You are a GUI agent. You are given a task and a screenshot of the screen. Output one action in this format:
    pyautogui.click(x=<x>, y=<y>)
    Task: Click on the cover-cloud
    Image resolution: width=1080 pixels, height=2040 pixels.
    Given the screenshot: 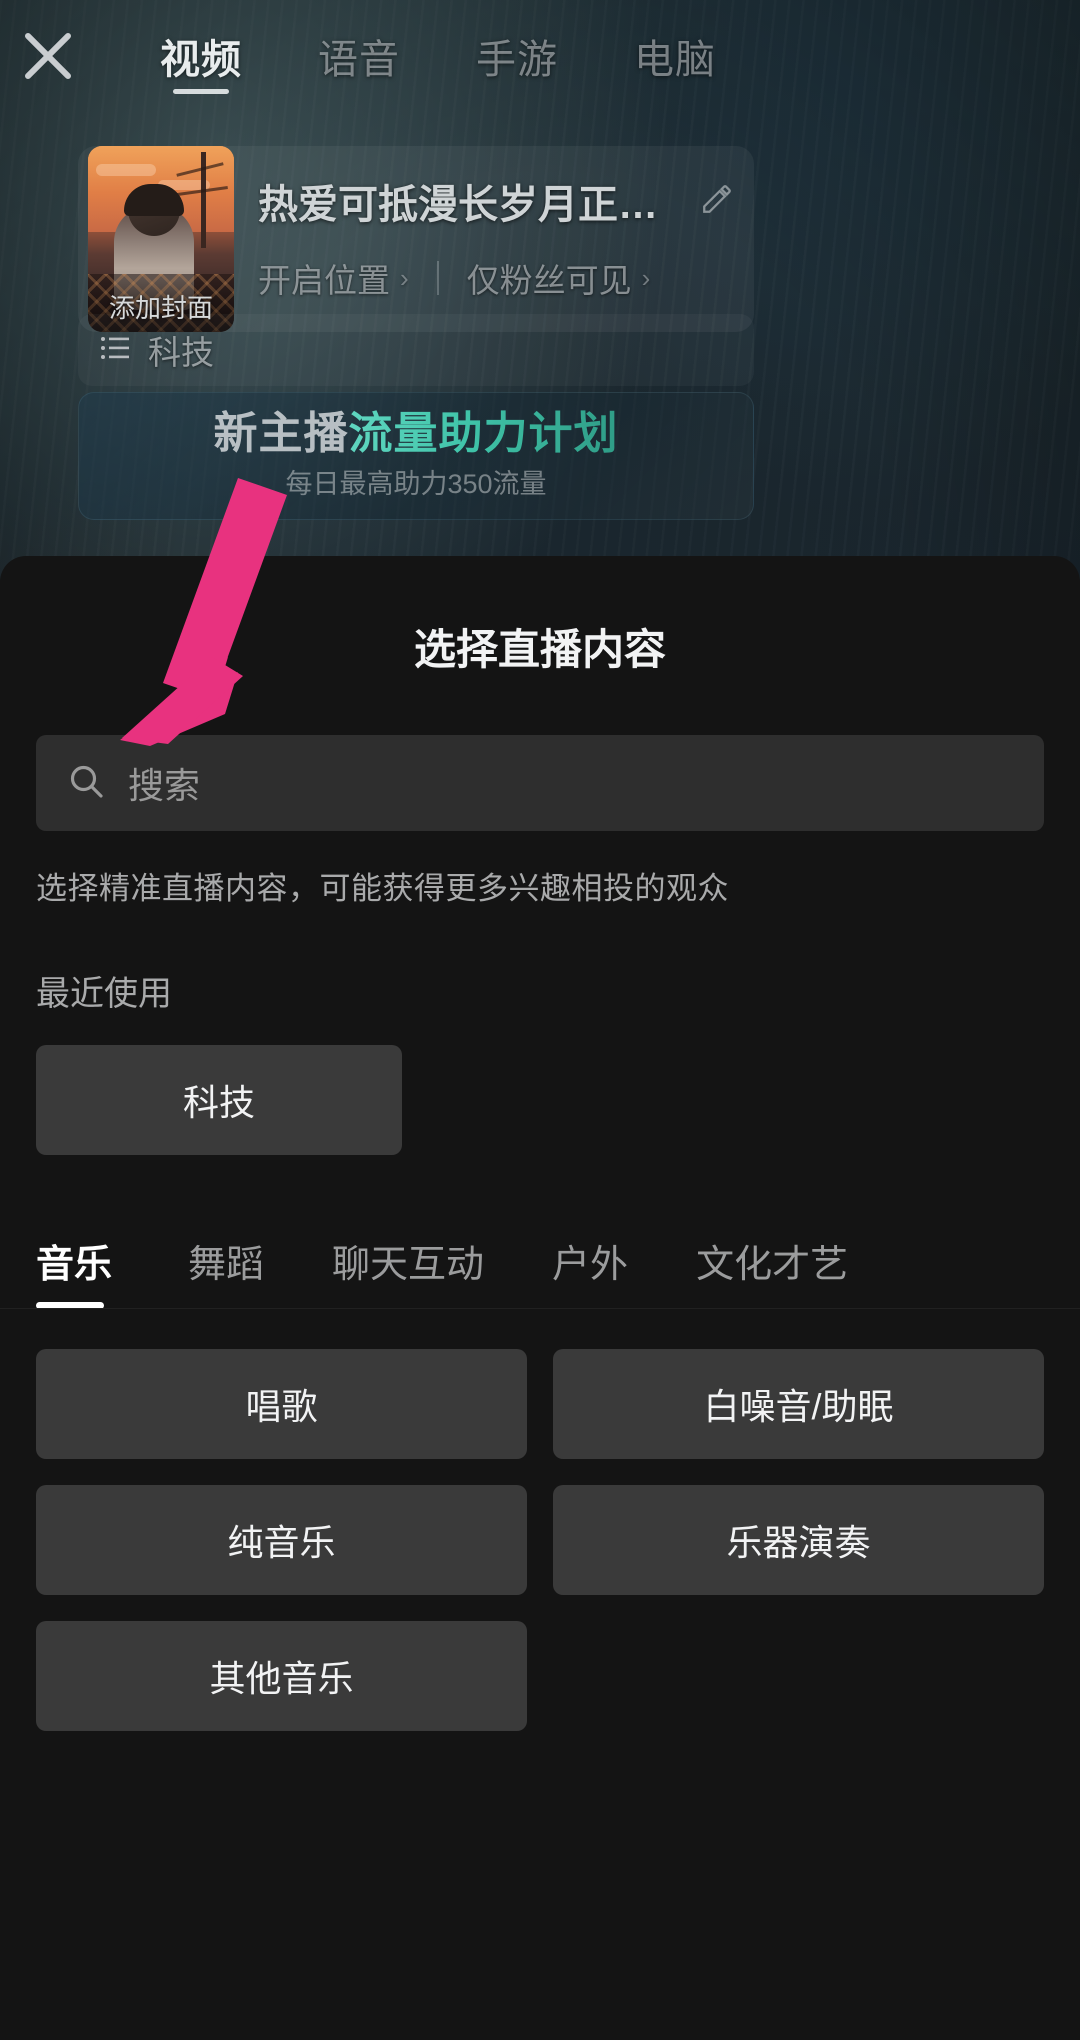 What is the action you would take?
    pyautogui.click(x=126, y=170)
    